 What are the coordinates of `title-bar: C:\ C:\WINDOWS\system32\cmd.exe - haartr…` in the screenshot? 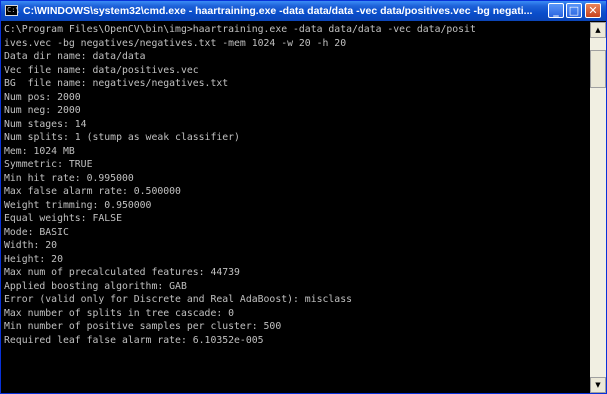 It's located at (303, 11).